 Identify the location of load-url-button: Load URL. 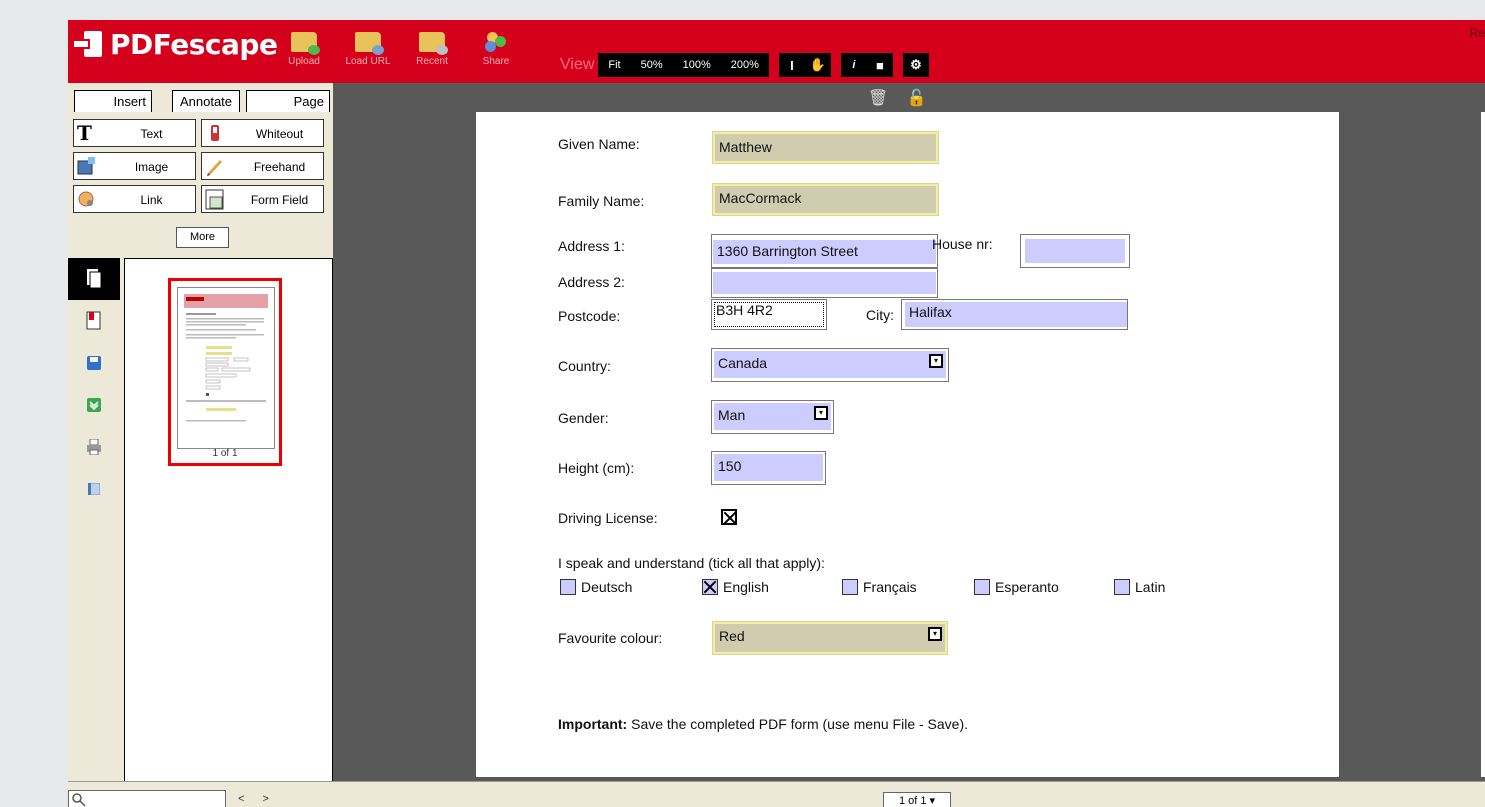
(368, 49).